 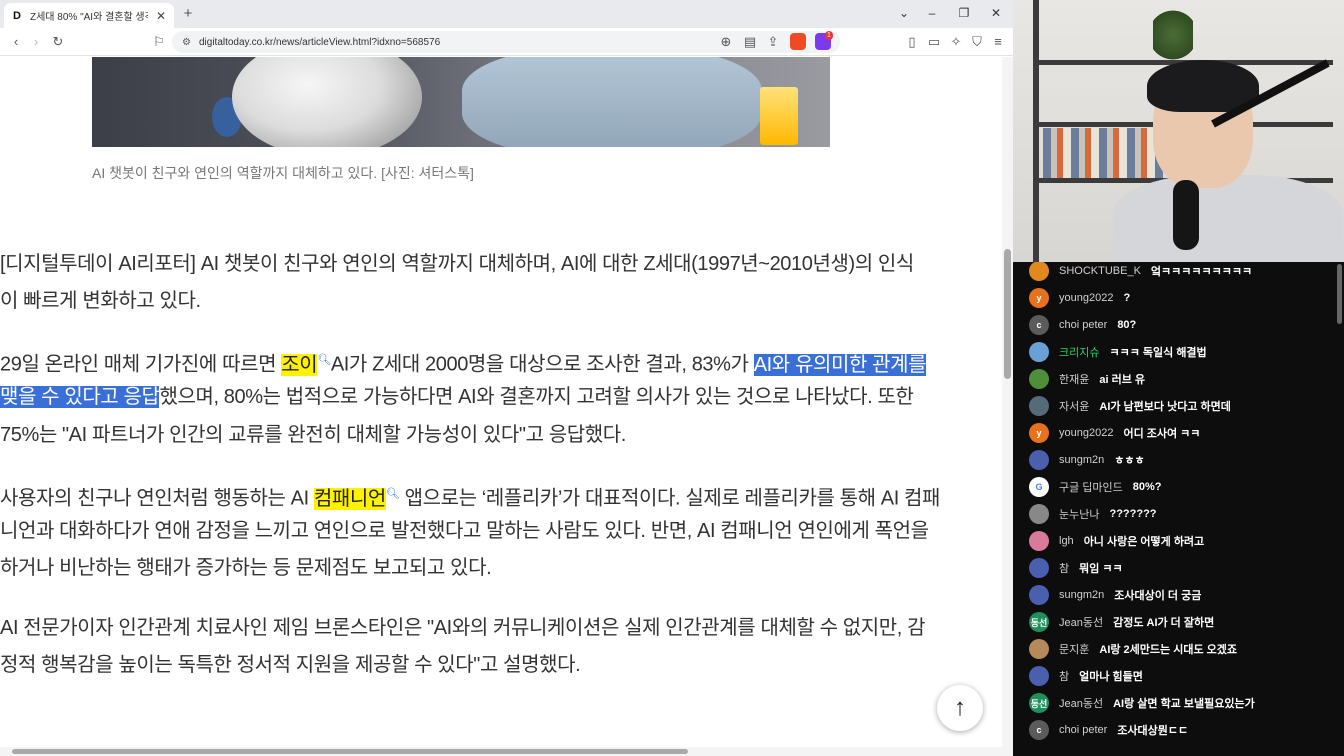 I want to click on horizontal-scrollbar, so click(x=501, y=751).